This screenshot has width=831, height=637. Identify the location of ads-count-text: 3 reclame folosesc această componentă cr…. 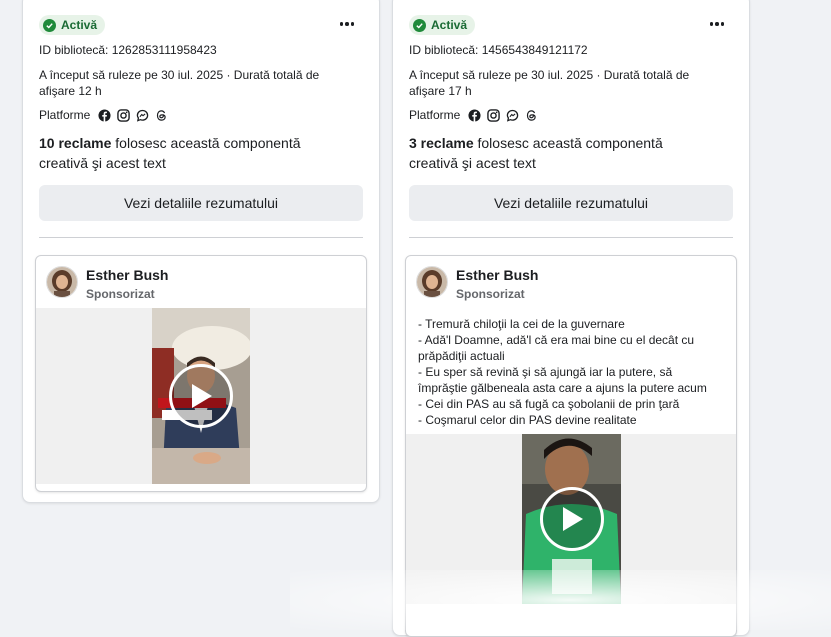
(559, 153).